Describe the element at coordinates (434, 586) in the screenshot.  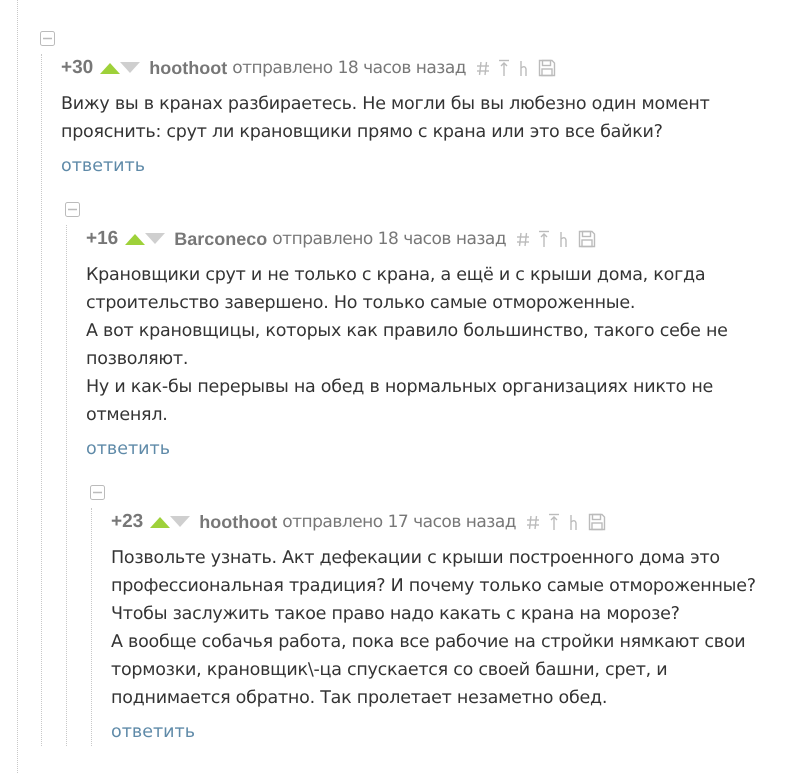
I see `comment-text: Позвольте узнать. Акт дефекации с крыши построенного дома это профессиональная традиция? И почему только самые отмороженные? Чтобы заслужить такое право надо какать с крана на морозе?` at that location.